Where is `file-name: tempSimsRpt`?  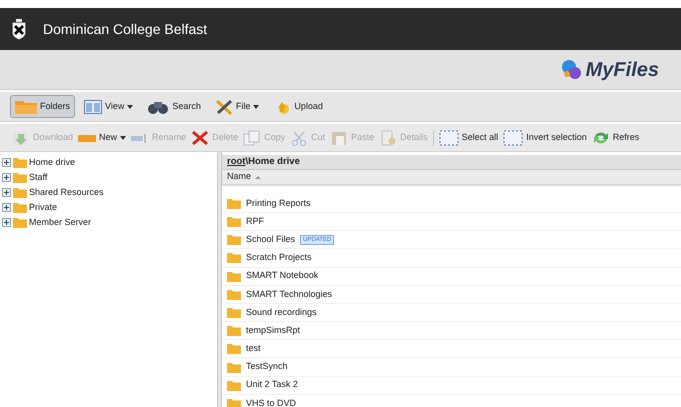 file-name: tempSimsRpt is located at coordinates (273, 331).